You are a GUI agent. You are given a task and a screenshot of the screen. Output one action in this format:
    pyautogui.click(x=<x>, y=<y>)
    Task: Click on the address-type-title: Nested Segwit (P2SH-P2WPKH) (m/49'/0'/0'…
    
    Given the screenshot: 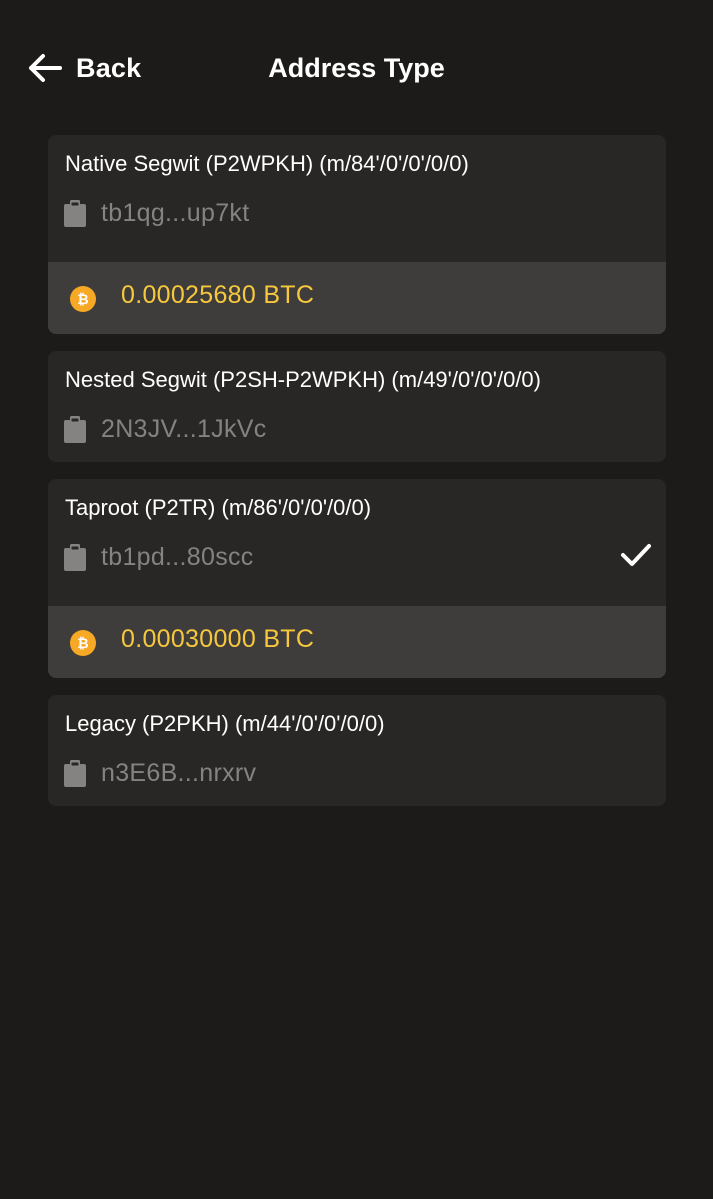 What is the action you would take?
    pyautogui.click(x=303, y=379)
    